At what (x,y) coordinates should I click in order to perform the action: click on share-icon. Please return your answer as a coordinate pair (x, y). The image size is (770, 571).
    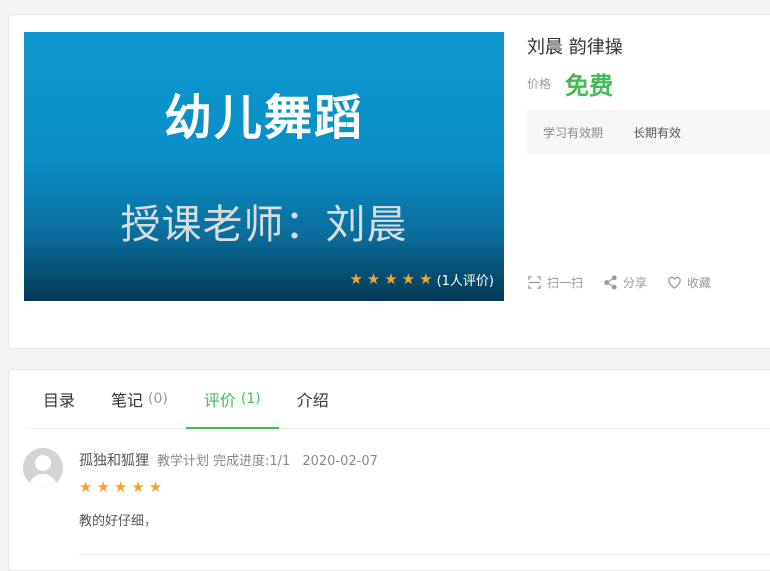
    Looking at the image, I should click on (610, 282).